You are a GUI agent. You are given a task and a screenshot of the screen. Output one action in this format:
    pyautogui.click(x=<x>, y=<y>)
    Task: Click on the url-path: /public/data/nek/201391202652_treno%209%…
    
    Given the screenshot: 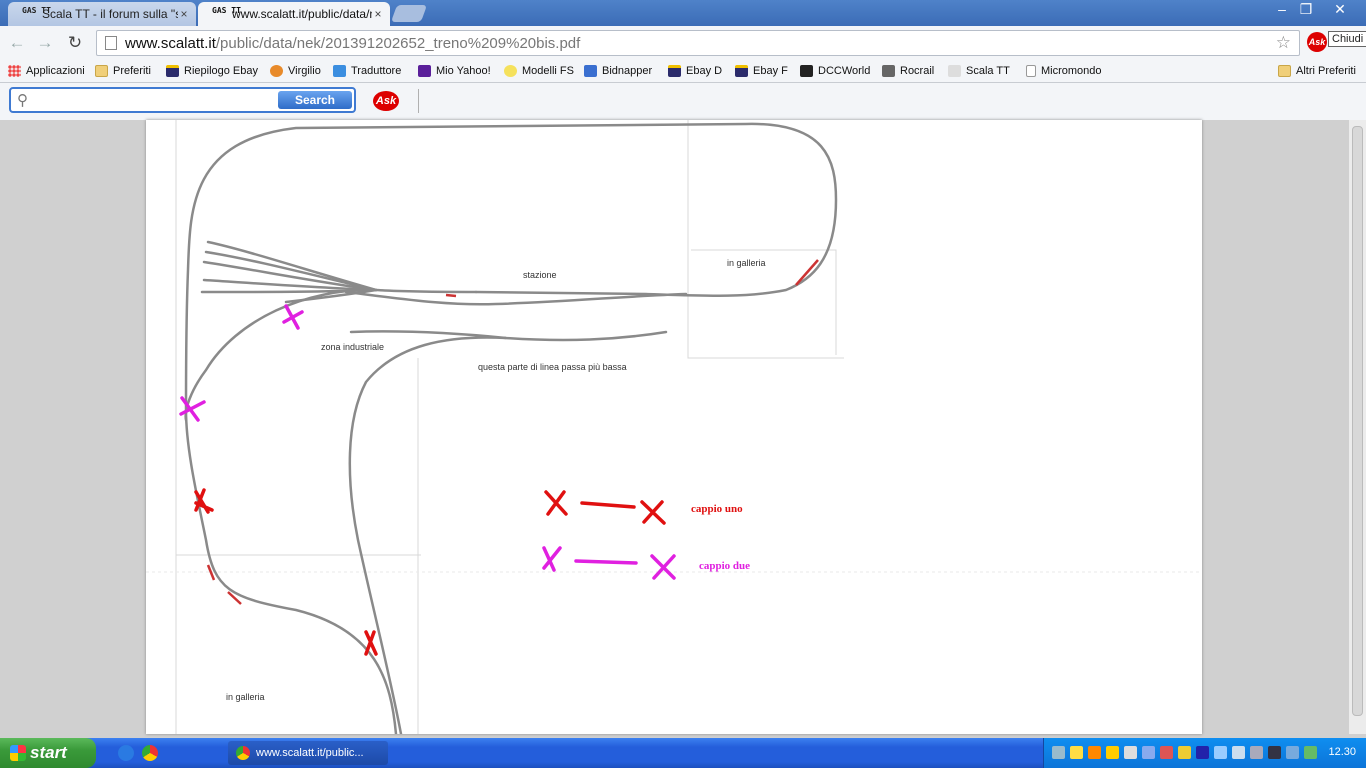 What is the action you would take?
    pyautogui.click(x=398, y=43)
    